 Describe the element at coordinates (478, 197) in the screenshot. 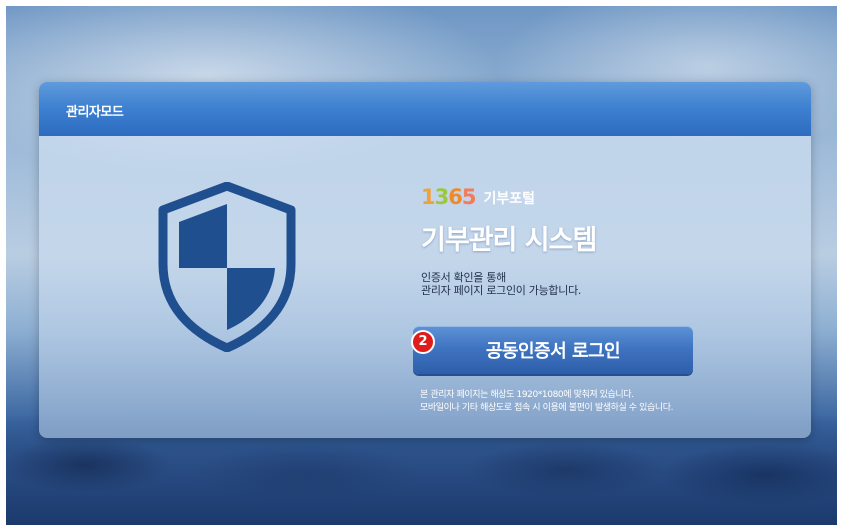

I see `brand-logo: 1365 기부포털` at that location.